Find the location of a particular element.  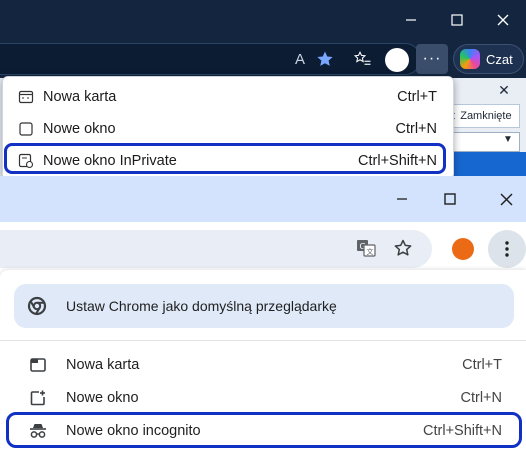

edge-menu-item-new-window: Nowe okno Ctrl+N is located at coordinates (229, 128).